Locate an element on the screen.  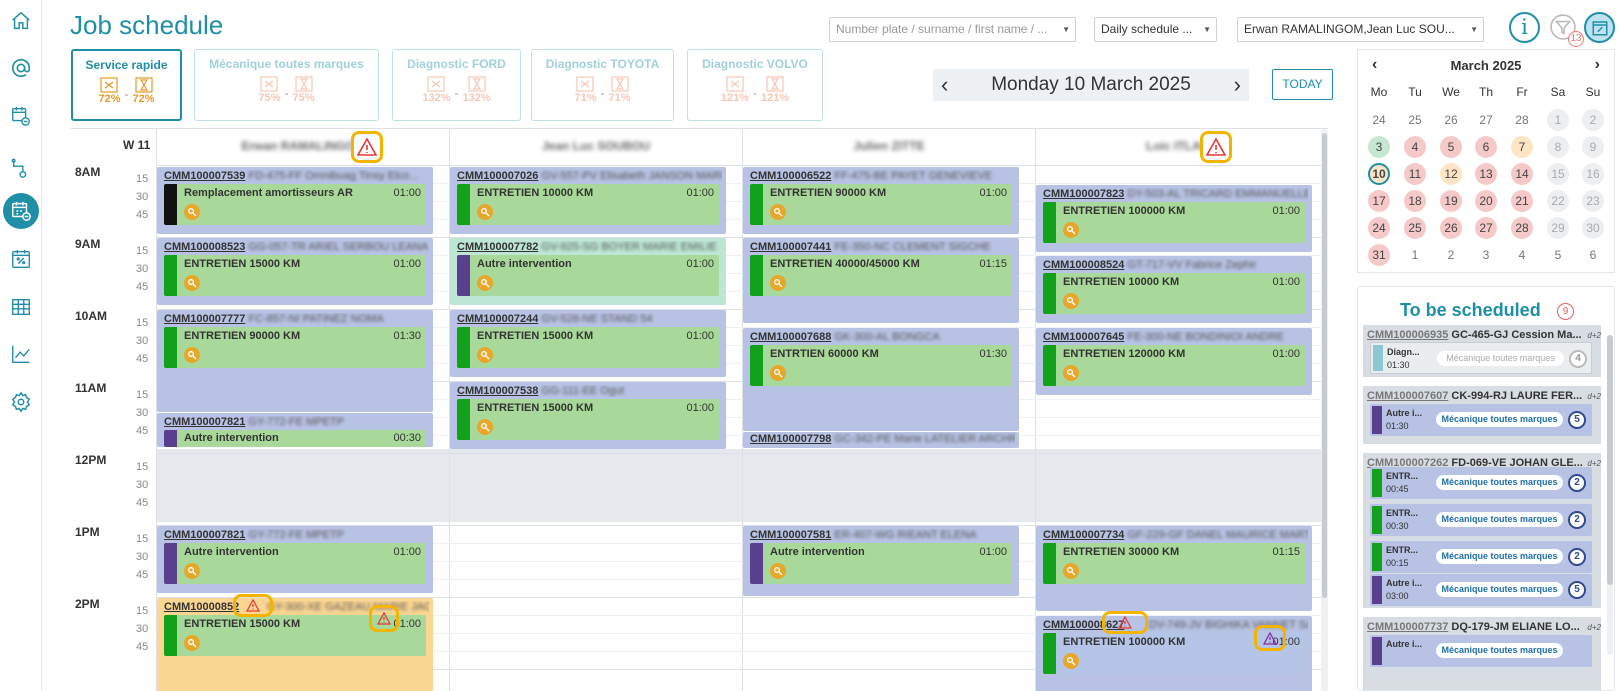
calendar-chat-icon is located at coordinates (21, 116).